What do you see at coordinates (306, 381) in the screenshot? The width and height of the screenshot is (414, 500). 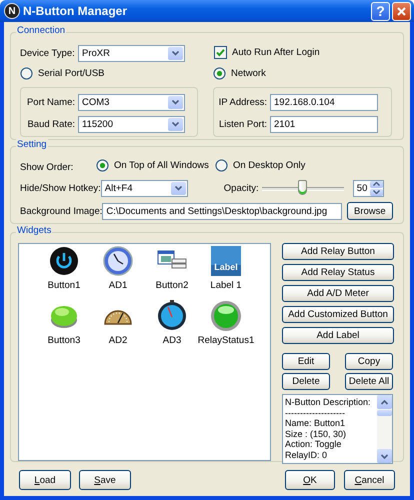 I see `widget-action-button: Delete` at bounding box center [306, 381].